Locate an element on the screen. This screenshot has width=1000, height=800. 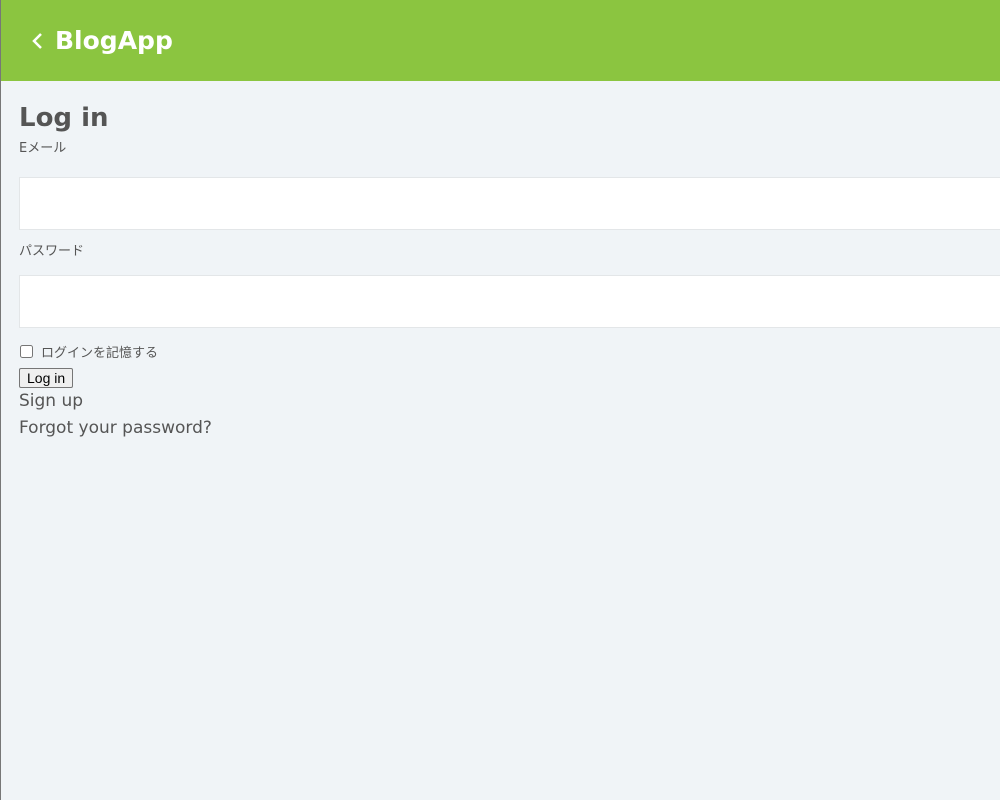
forgot-password-link: Forgot your password? is located at coordinates (500, 428).